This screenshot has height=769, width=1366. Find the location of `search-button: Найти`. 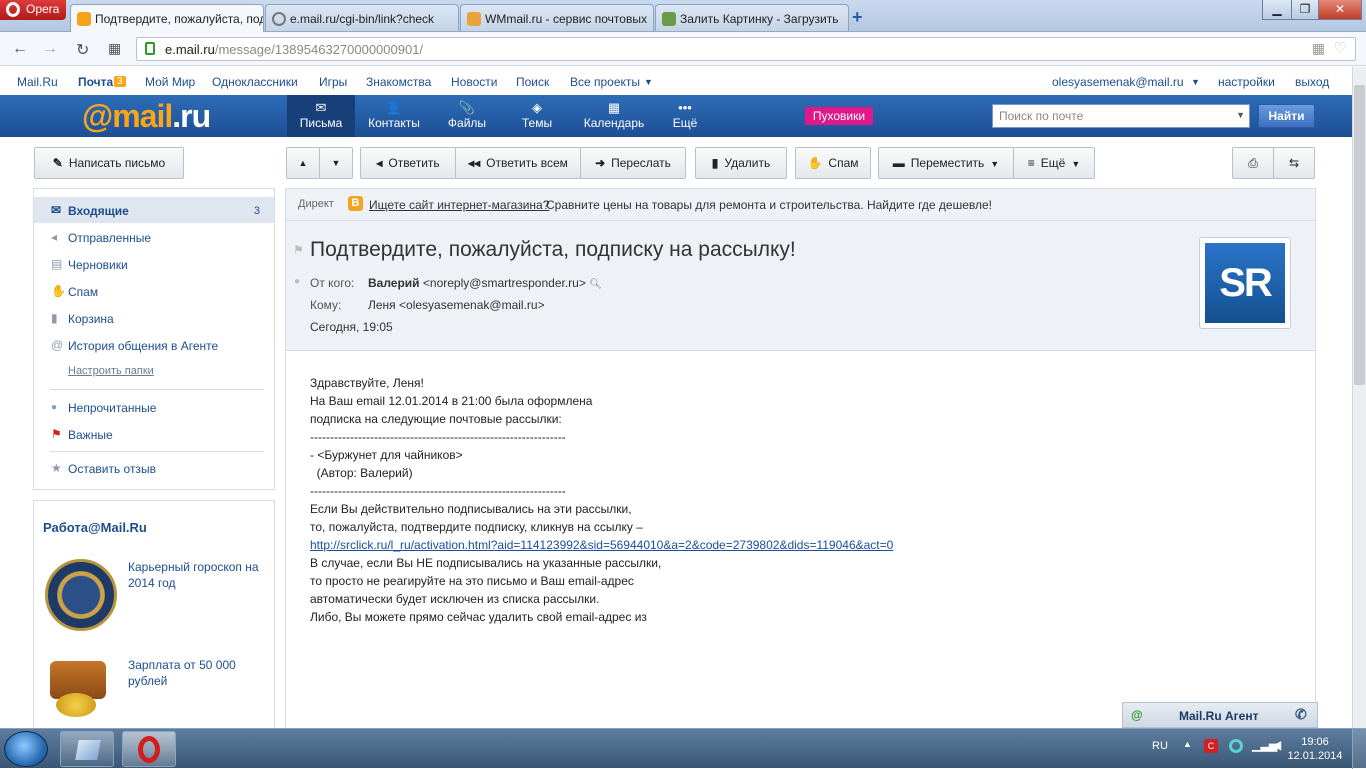

search-button: Найти is located at coordinates (1286, 116).